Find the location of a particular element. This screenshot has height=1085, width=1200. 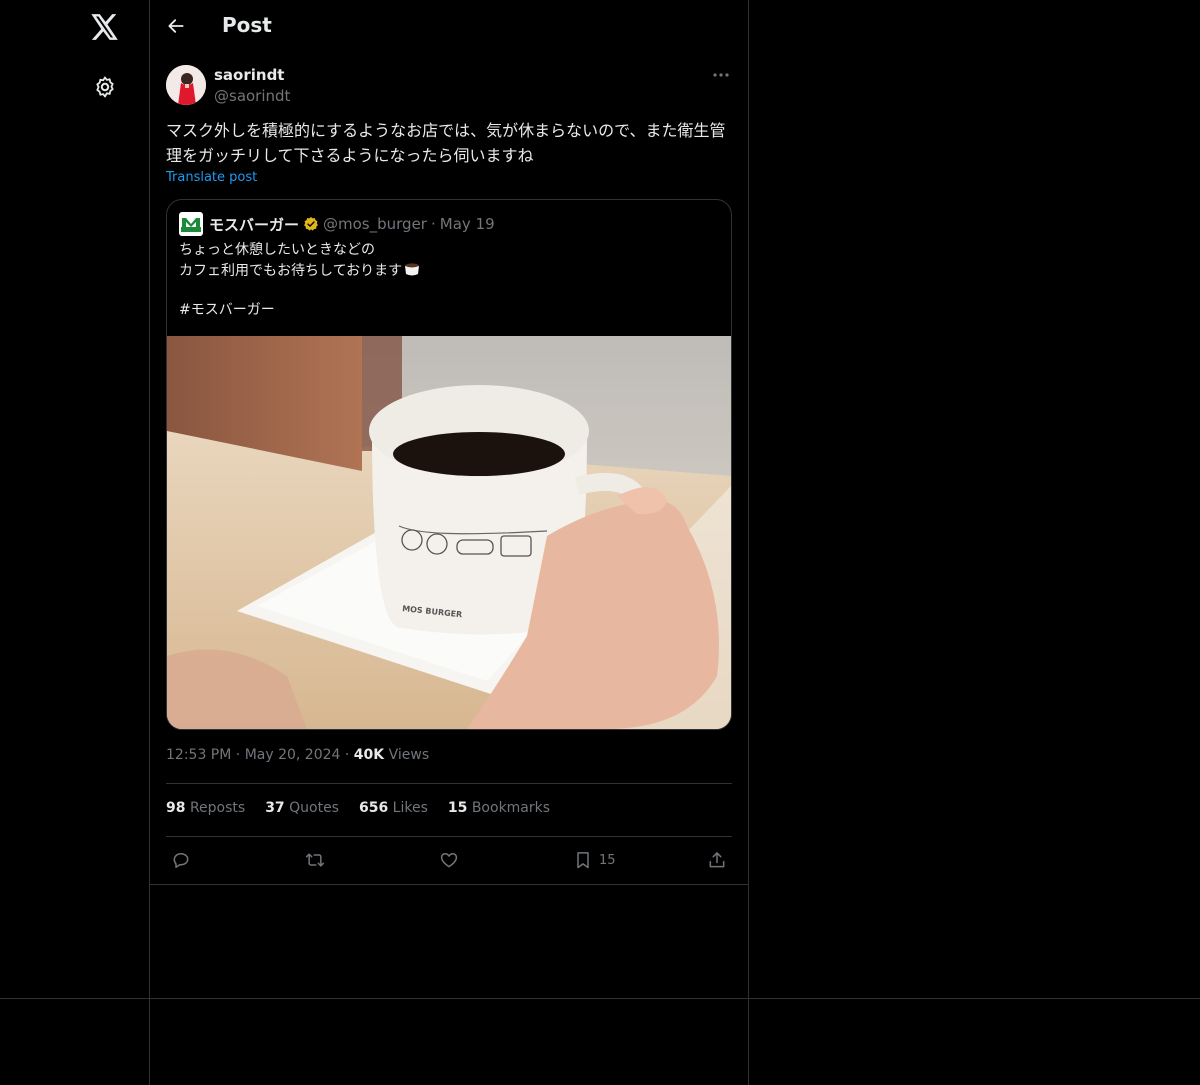

left-sidebar is located at coordinates (74, 542).